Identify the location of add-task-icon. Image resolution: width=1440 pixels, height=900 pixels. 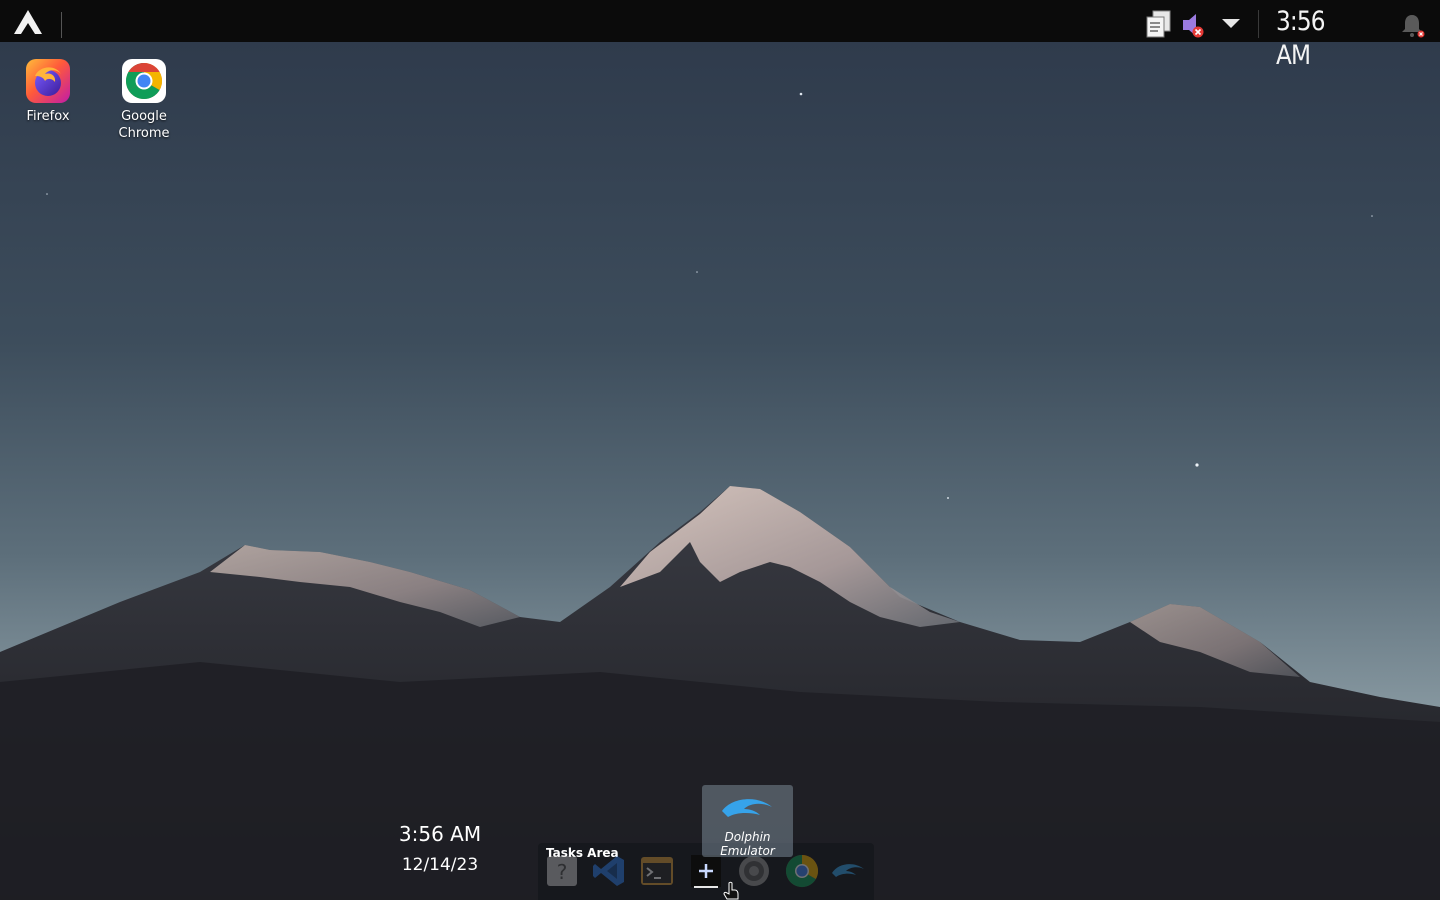
(706, 871).